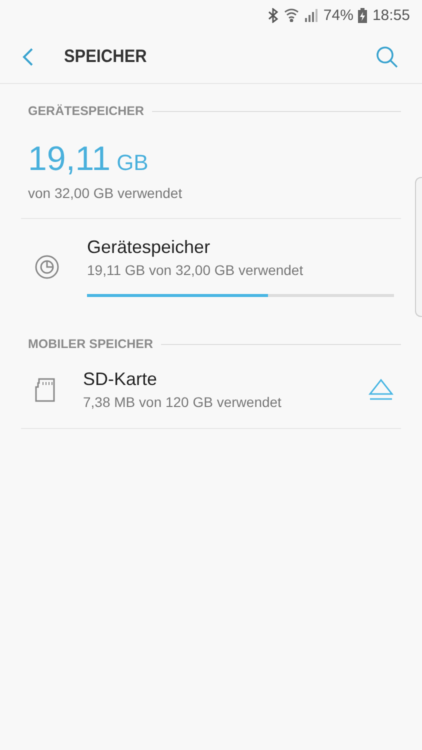 The width and height of the screenshot is (422, 750). What do you see at coordinates (132, 163) in the screenshot?
I see `used-unit: GB` at bounding box center [132, 163].